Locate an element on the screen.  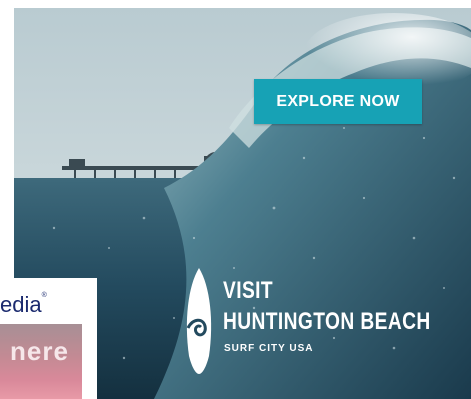
overlapping-ad-card: edia® nere is located at coordinates (48, 338).